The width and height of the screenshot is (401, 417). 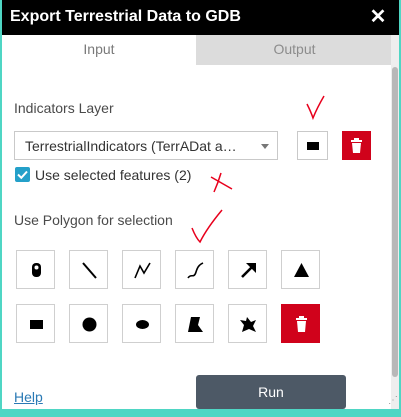 I want to click on triangle-icon, so click(x=301, y=270).